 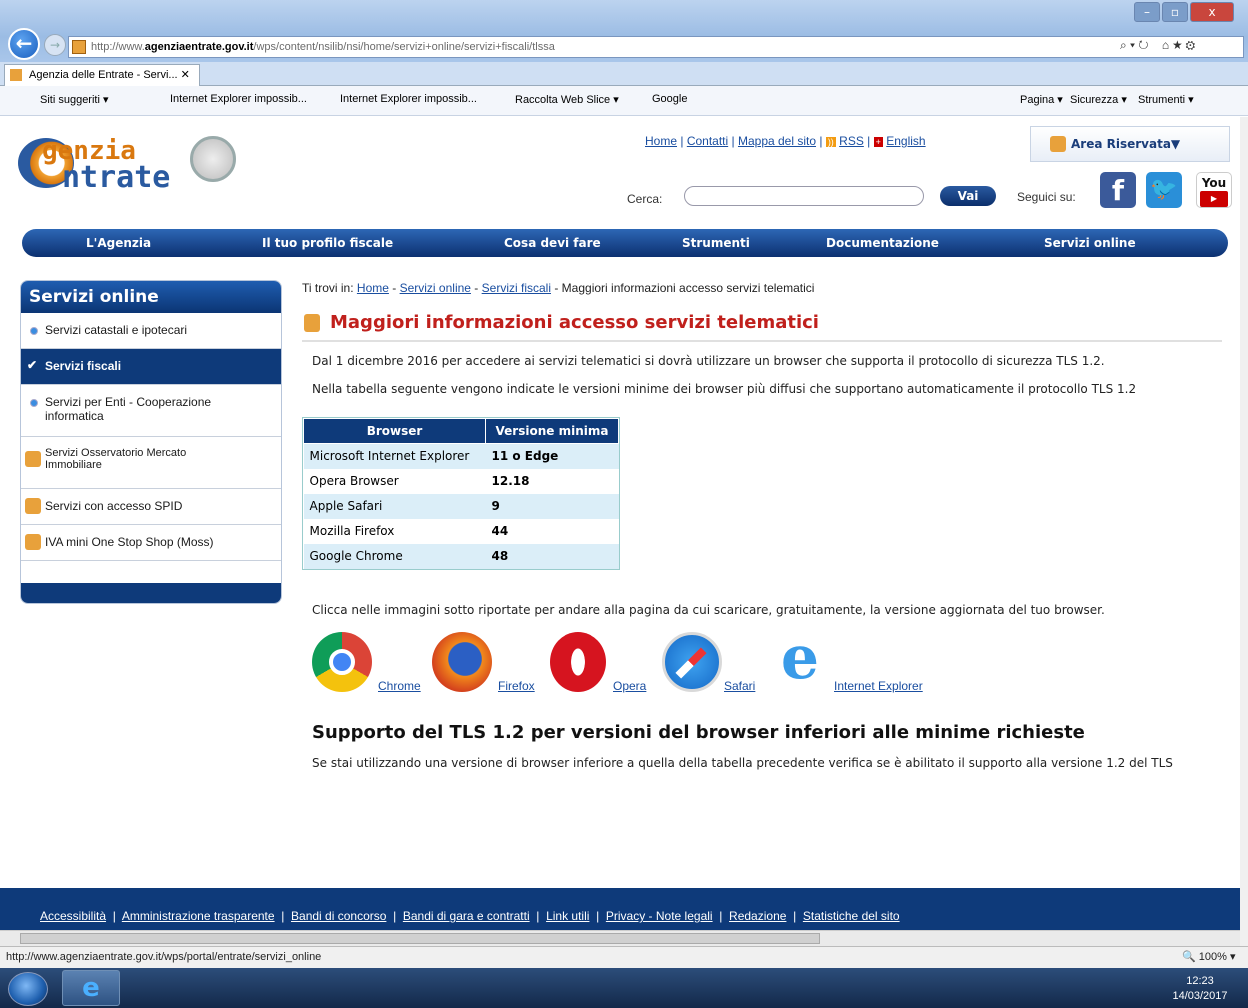 I want to click on fav-web-slice: Raccolta Web Slice ▾, so click(x=567, y=99).